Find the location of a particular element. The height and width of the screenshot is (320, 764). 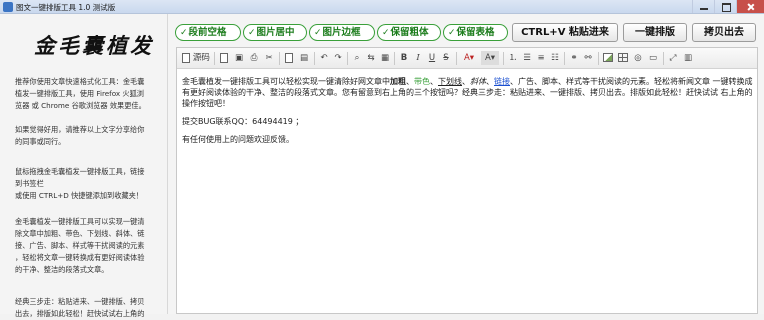

option-label: 保留表格 is located at coordinates (475, 32).